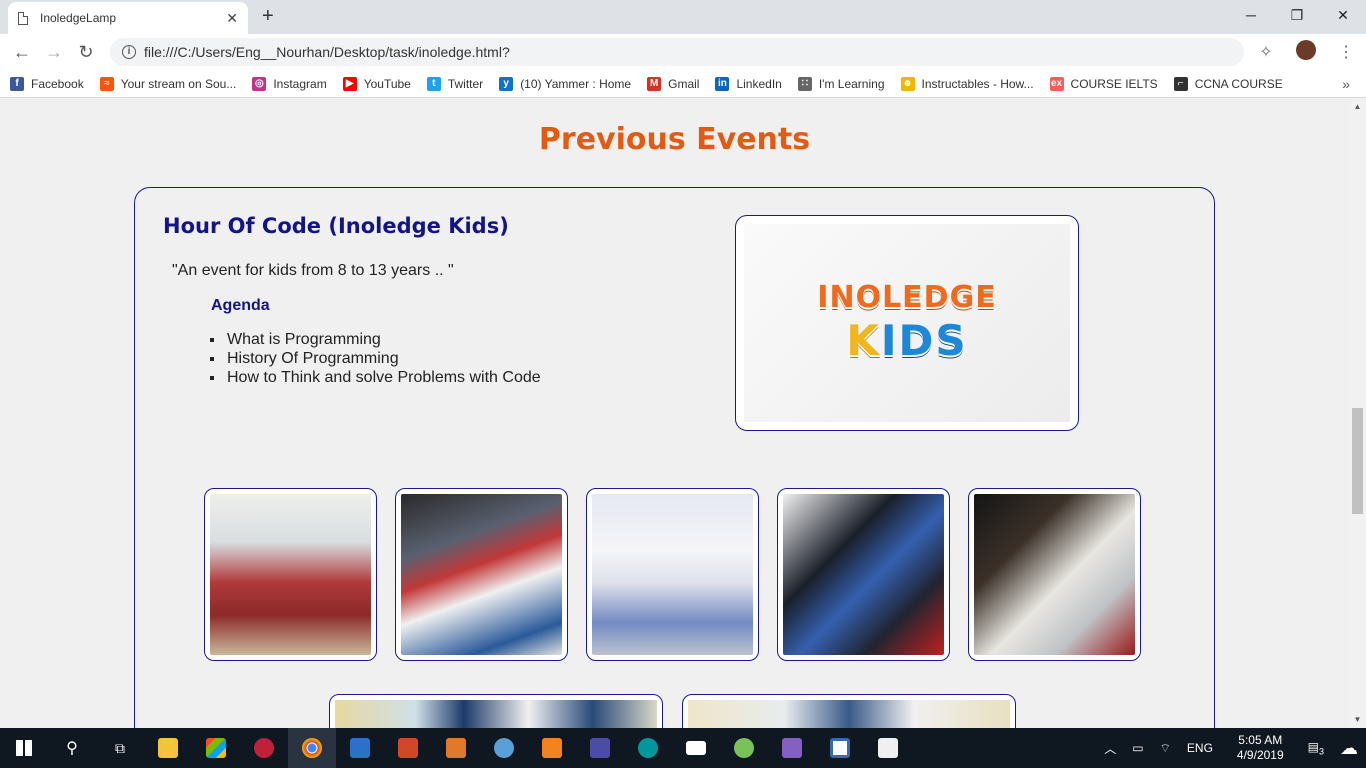  I want to click on app-frame-icon, so click(840, 748).